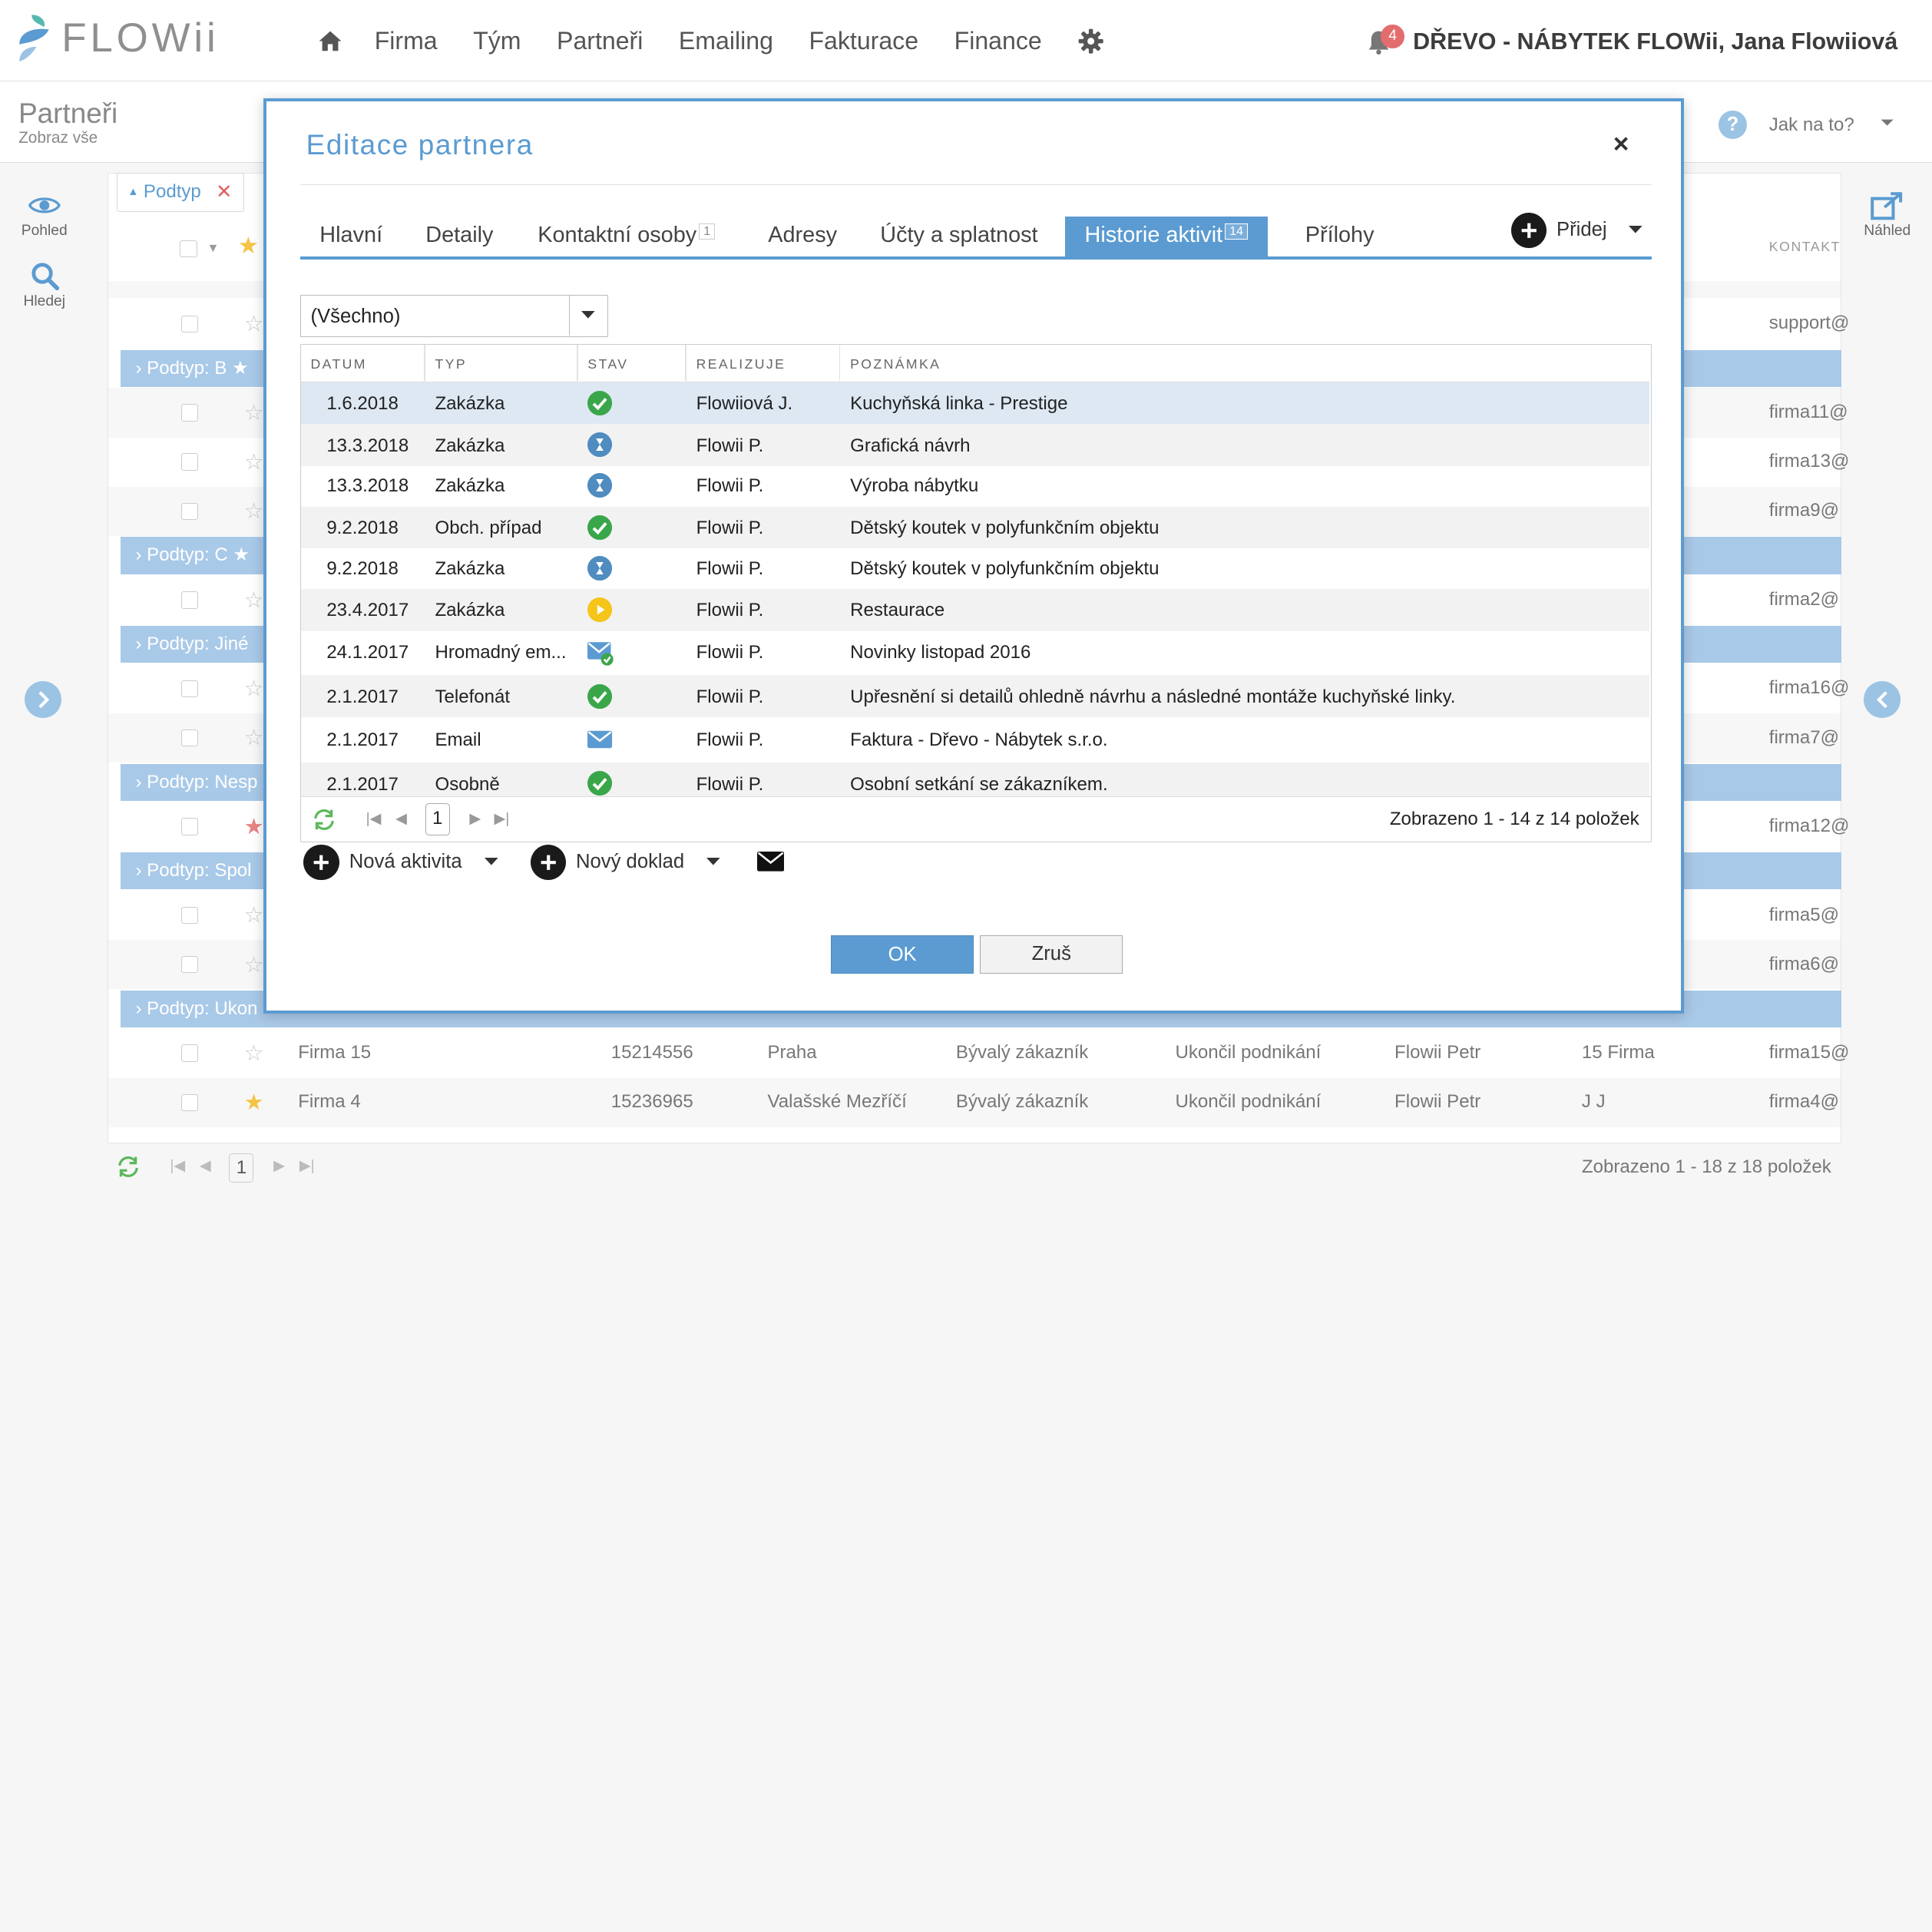 The width and height of the screenshot is (1932, 1932). Describe the element at coordinates (895, 364) in the screenshot. I see `col-poznamka: POZNÁMKA` at that location.